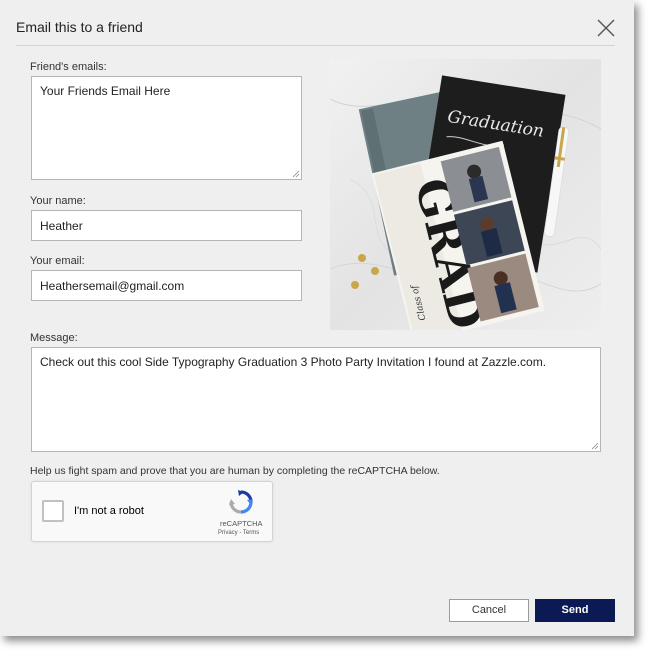 This screenshot has height=657, width=654. What do you see at coordinates (53, 511) in the screenshot?
I see `recaptcha-checkbox` at bounding box center [53, 511].